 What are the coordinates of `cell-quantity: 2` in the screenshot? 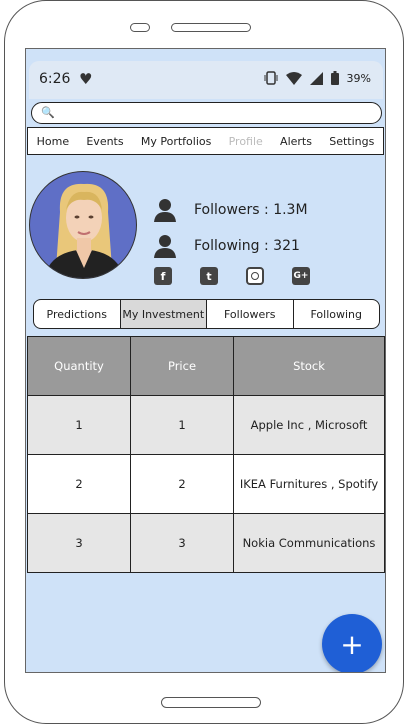 It's located at (79, 484).